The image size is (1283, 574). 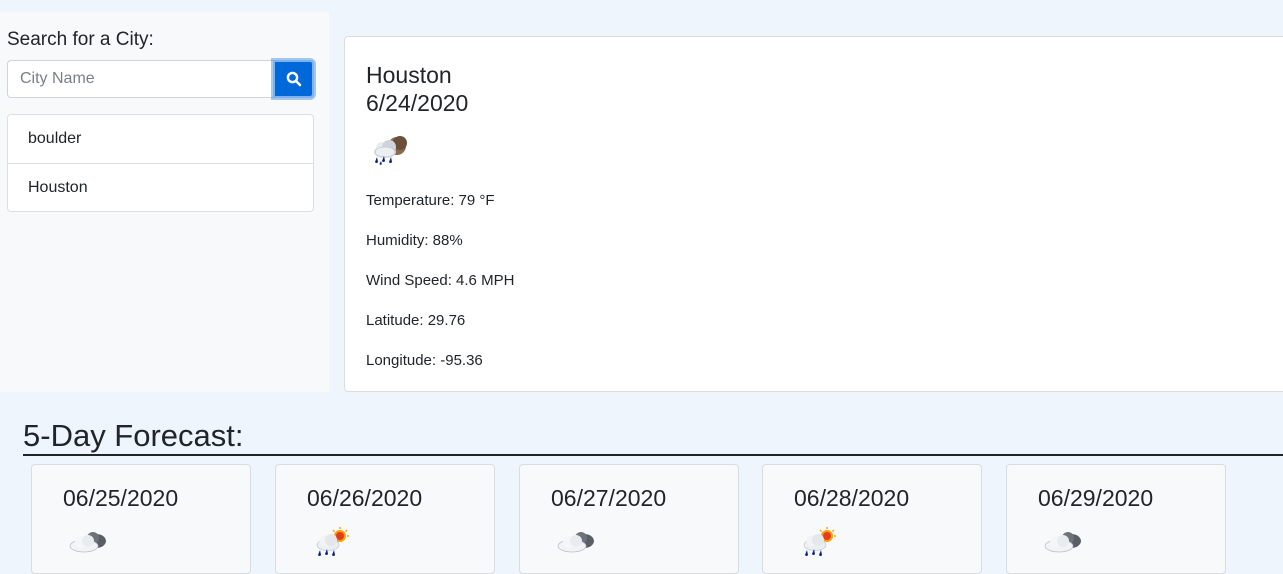 I want to click on forecast-date: 06/26/2020, so click(x=365, y=498).